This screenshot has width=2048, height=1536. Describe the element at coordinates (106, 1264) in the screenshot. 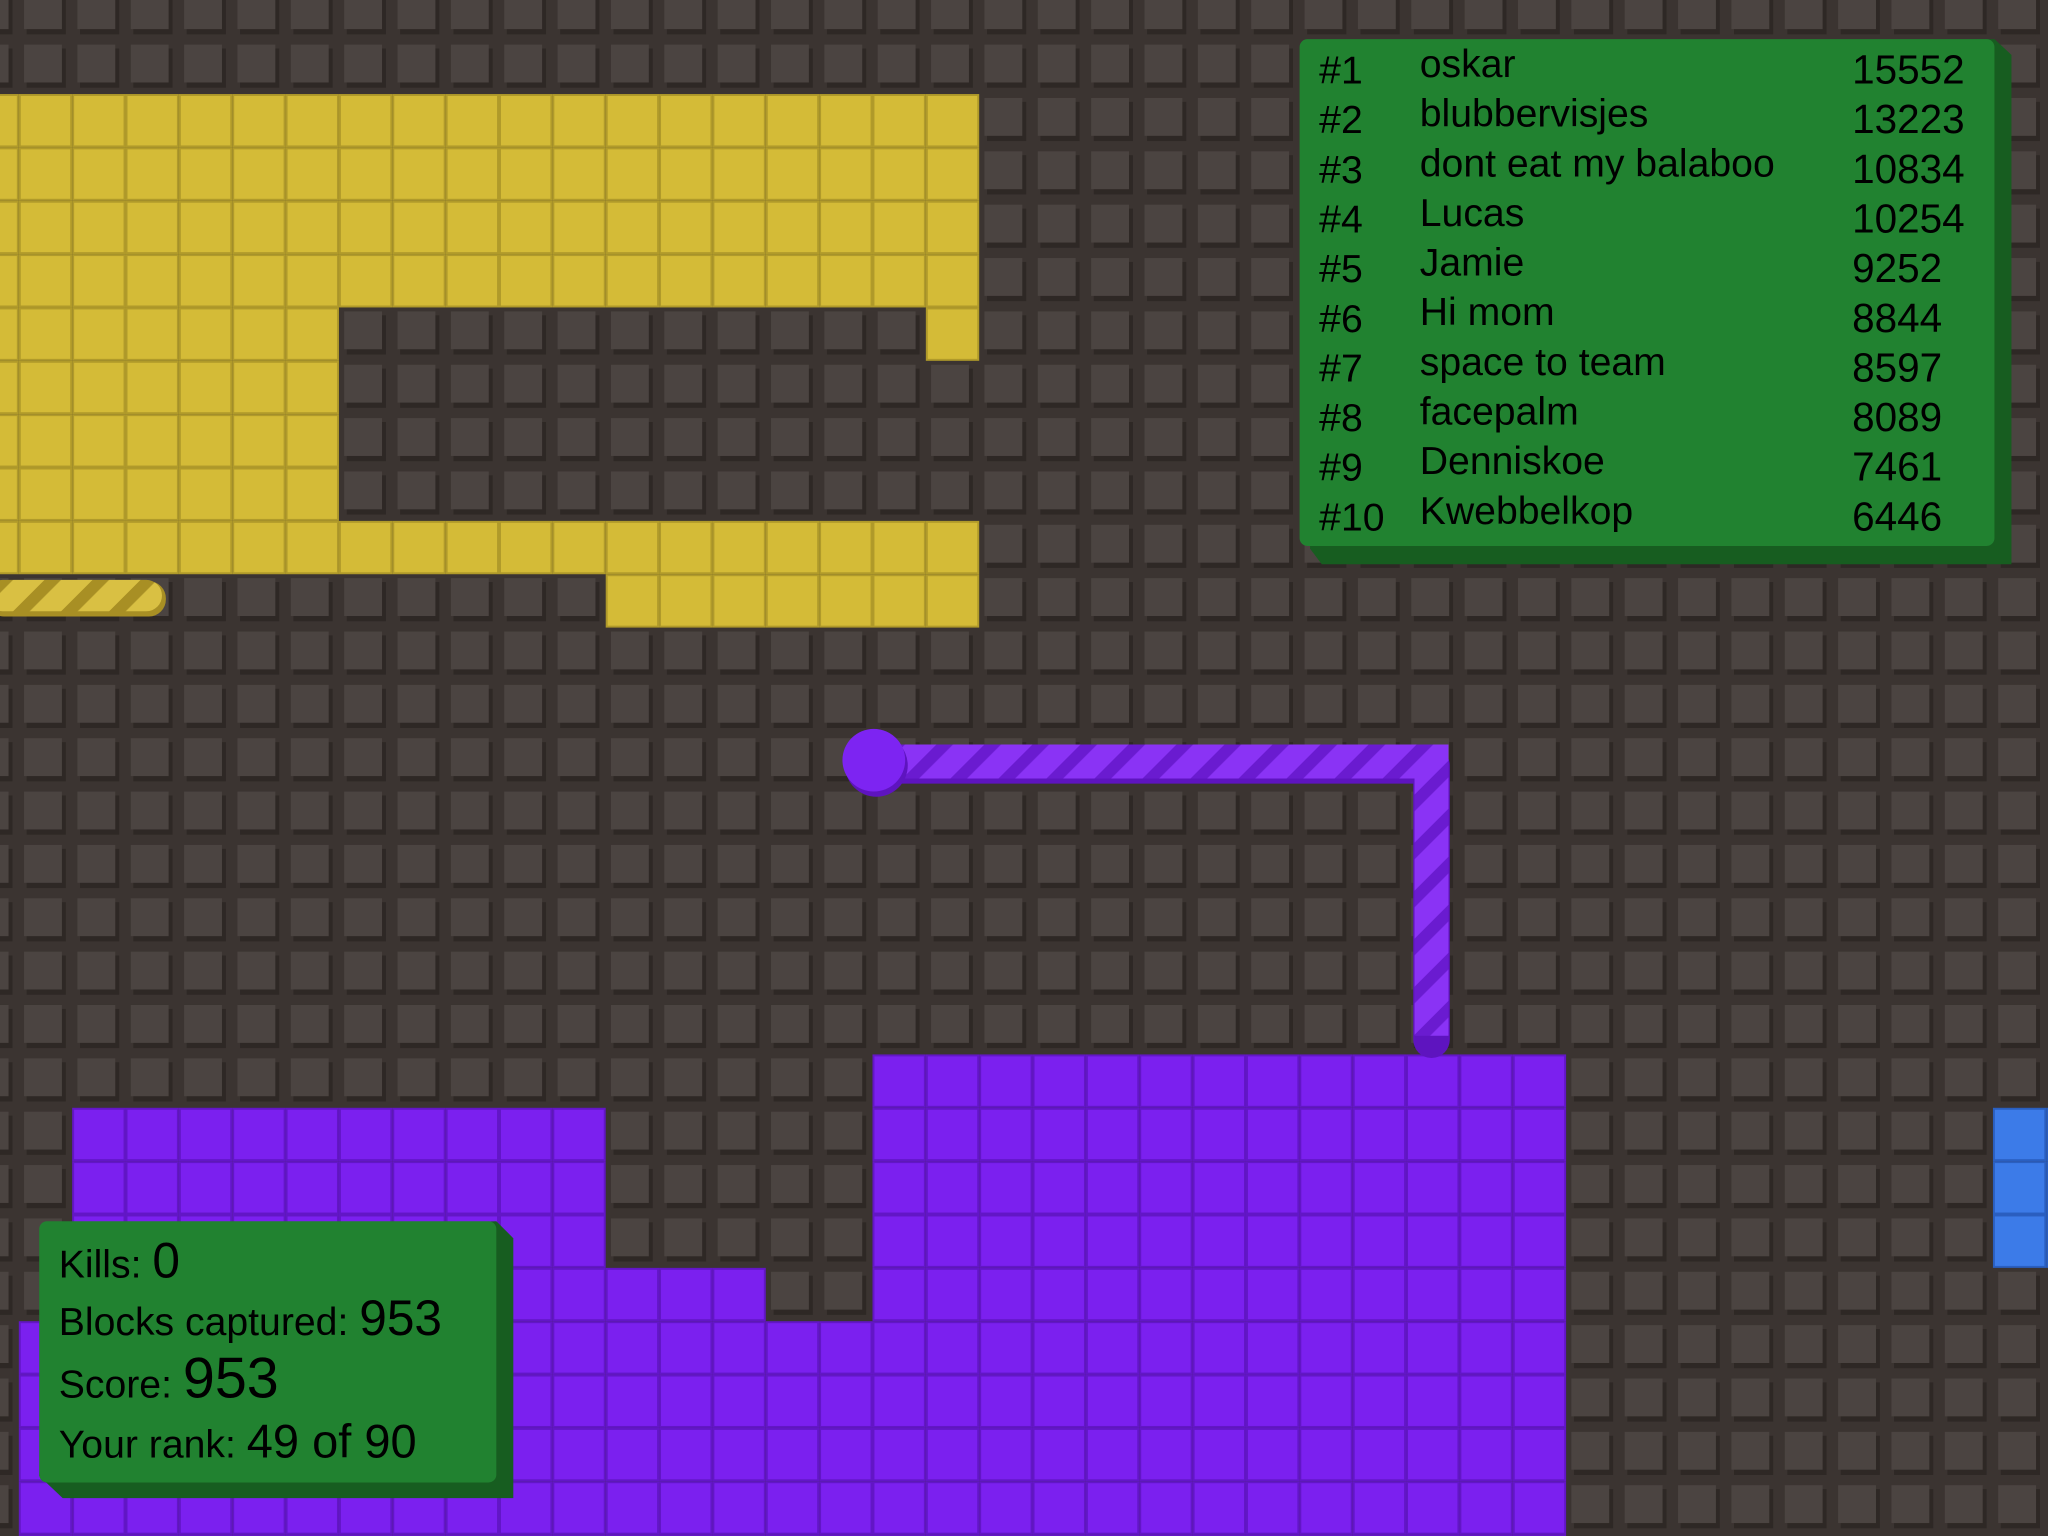

I see `kills-label: Kills:` at that location.